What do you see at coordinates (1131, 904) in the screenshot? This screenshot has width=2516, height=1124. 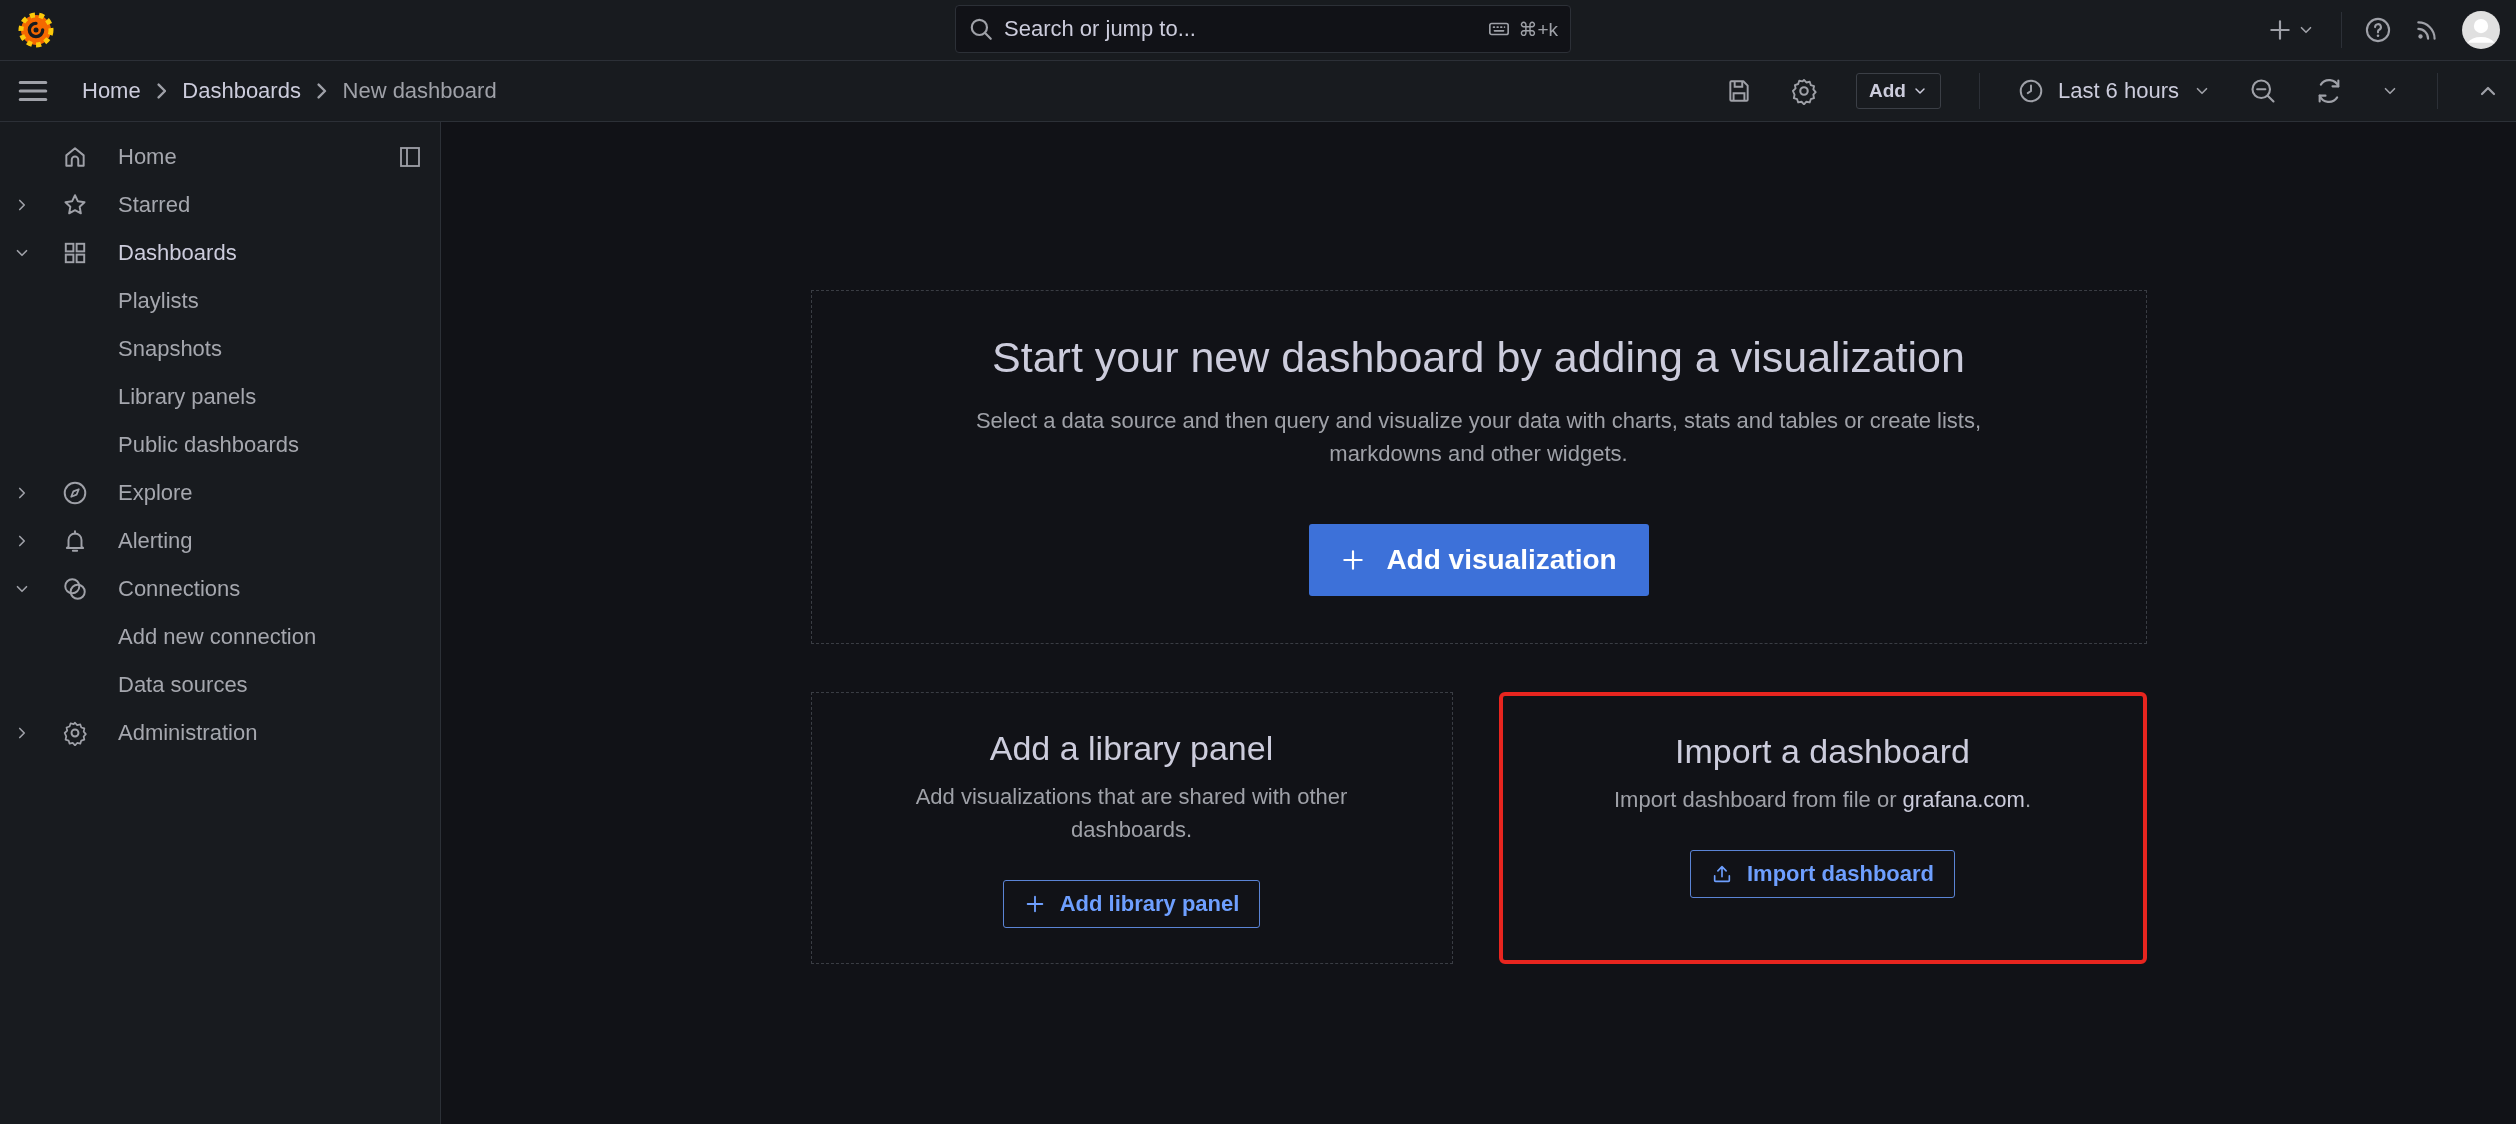 I see `add-library-panel-button: Add library panel` at bounding box center [1131, 904].